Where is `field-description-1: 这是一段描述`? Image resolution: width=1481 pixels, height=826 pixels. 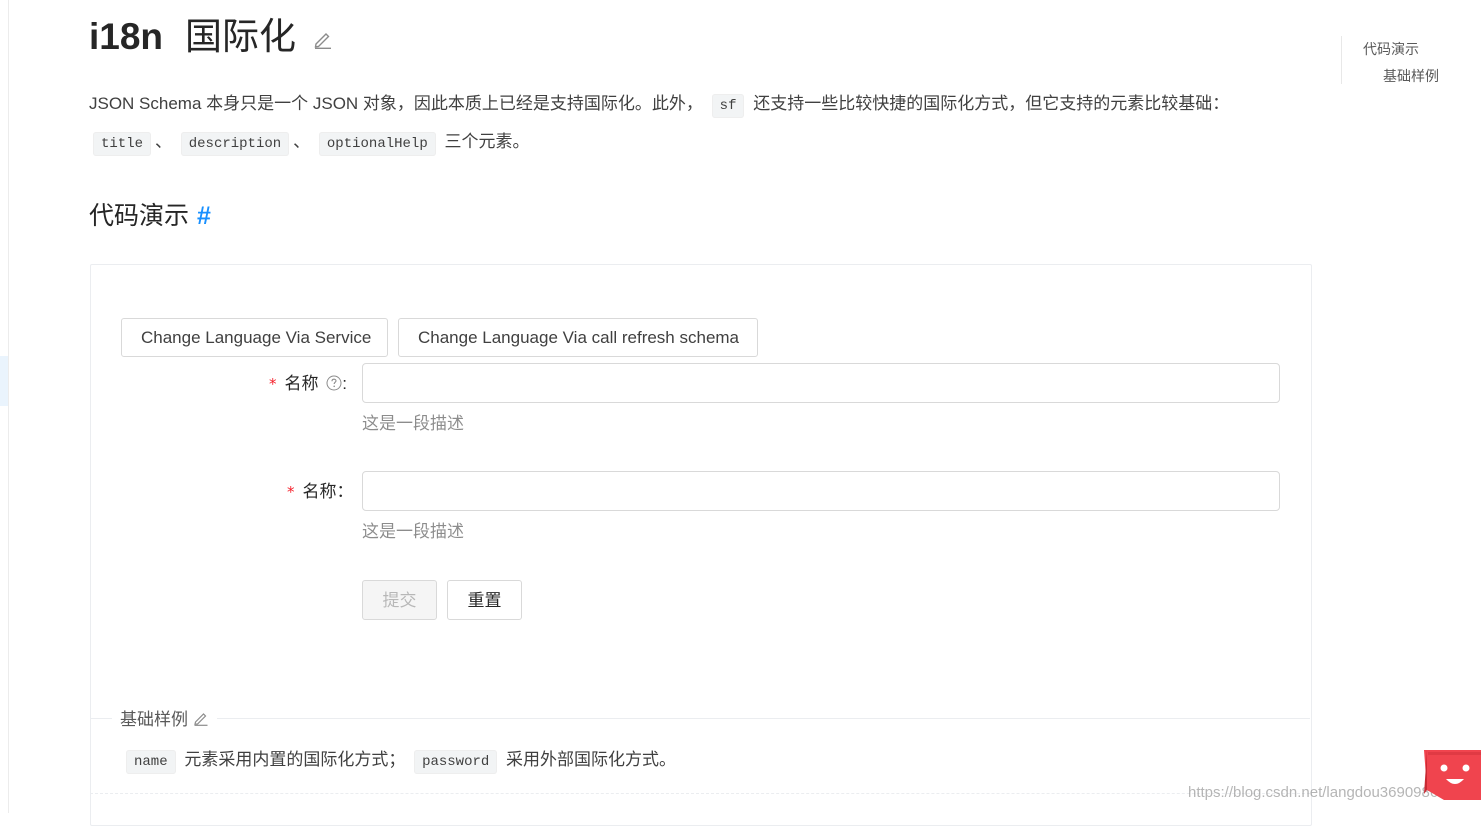
field-description-1: 这是一段描述 is located at coordinates (413, 423).